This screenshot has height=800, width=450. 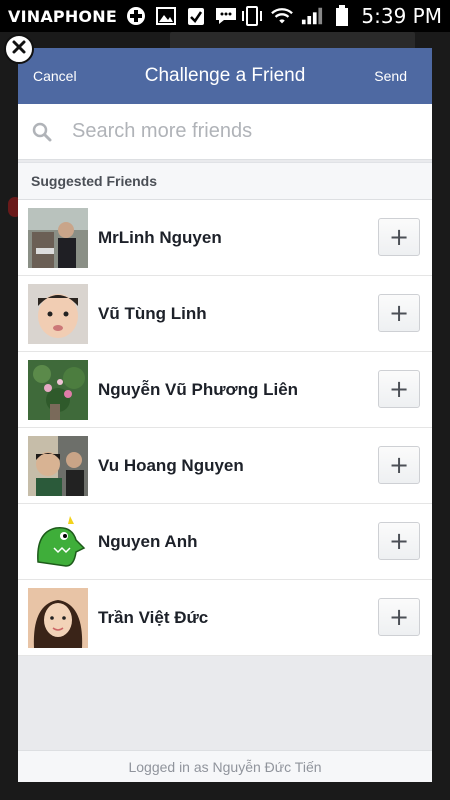 I want to click on search-bar, so click(x=225, y=132).